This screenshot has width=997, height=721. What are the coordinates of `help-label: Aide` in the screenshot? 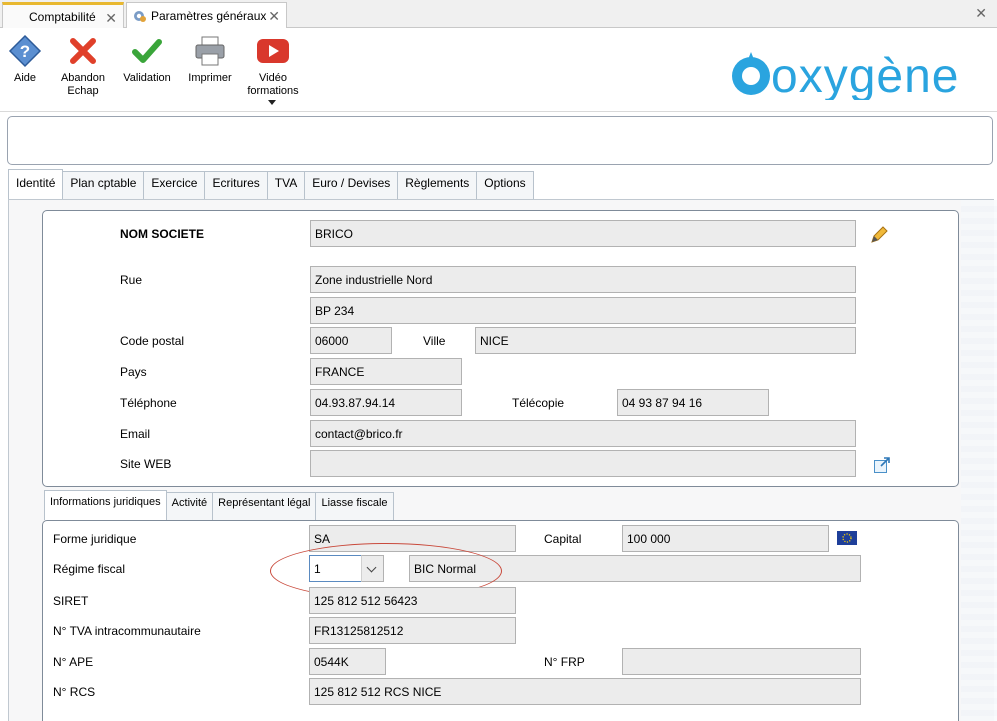 It's located at (25, 78).